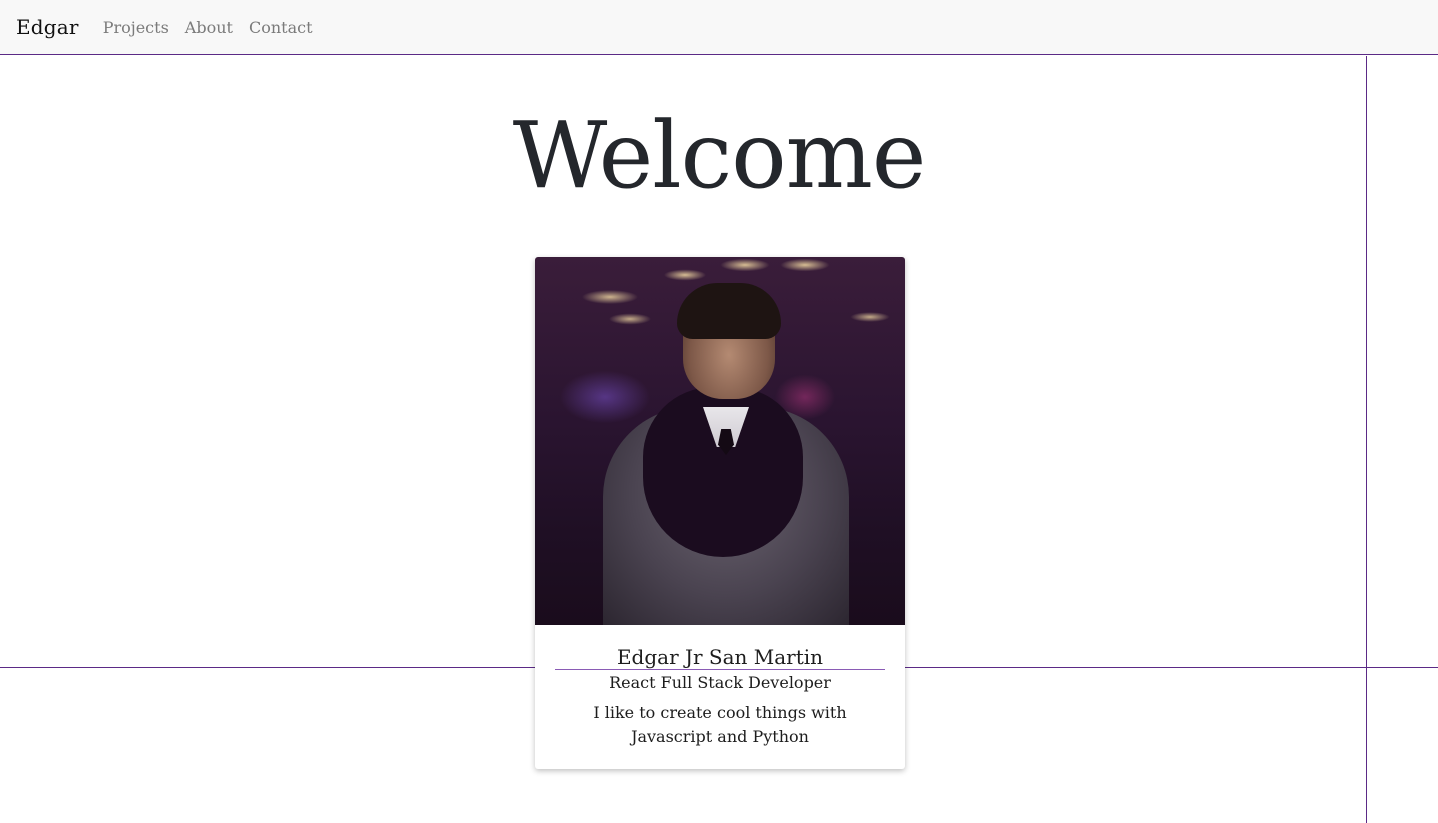 This screenshot has width=1438, height=823. I want to click on navbar: Edgar Projects About Contact, so click(719, 27).